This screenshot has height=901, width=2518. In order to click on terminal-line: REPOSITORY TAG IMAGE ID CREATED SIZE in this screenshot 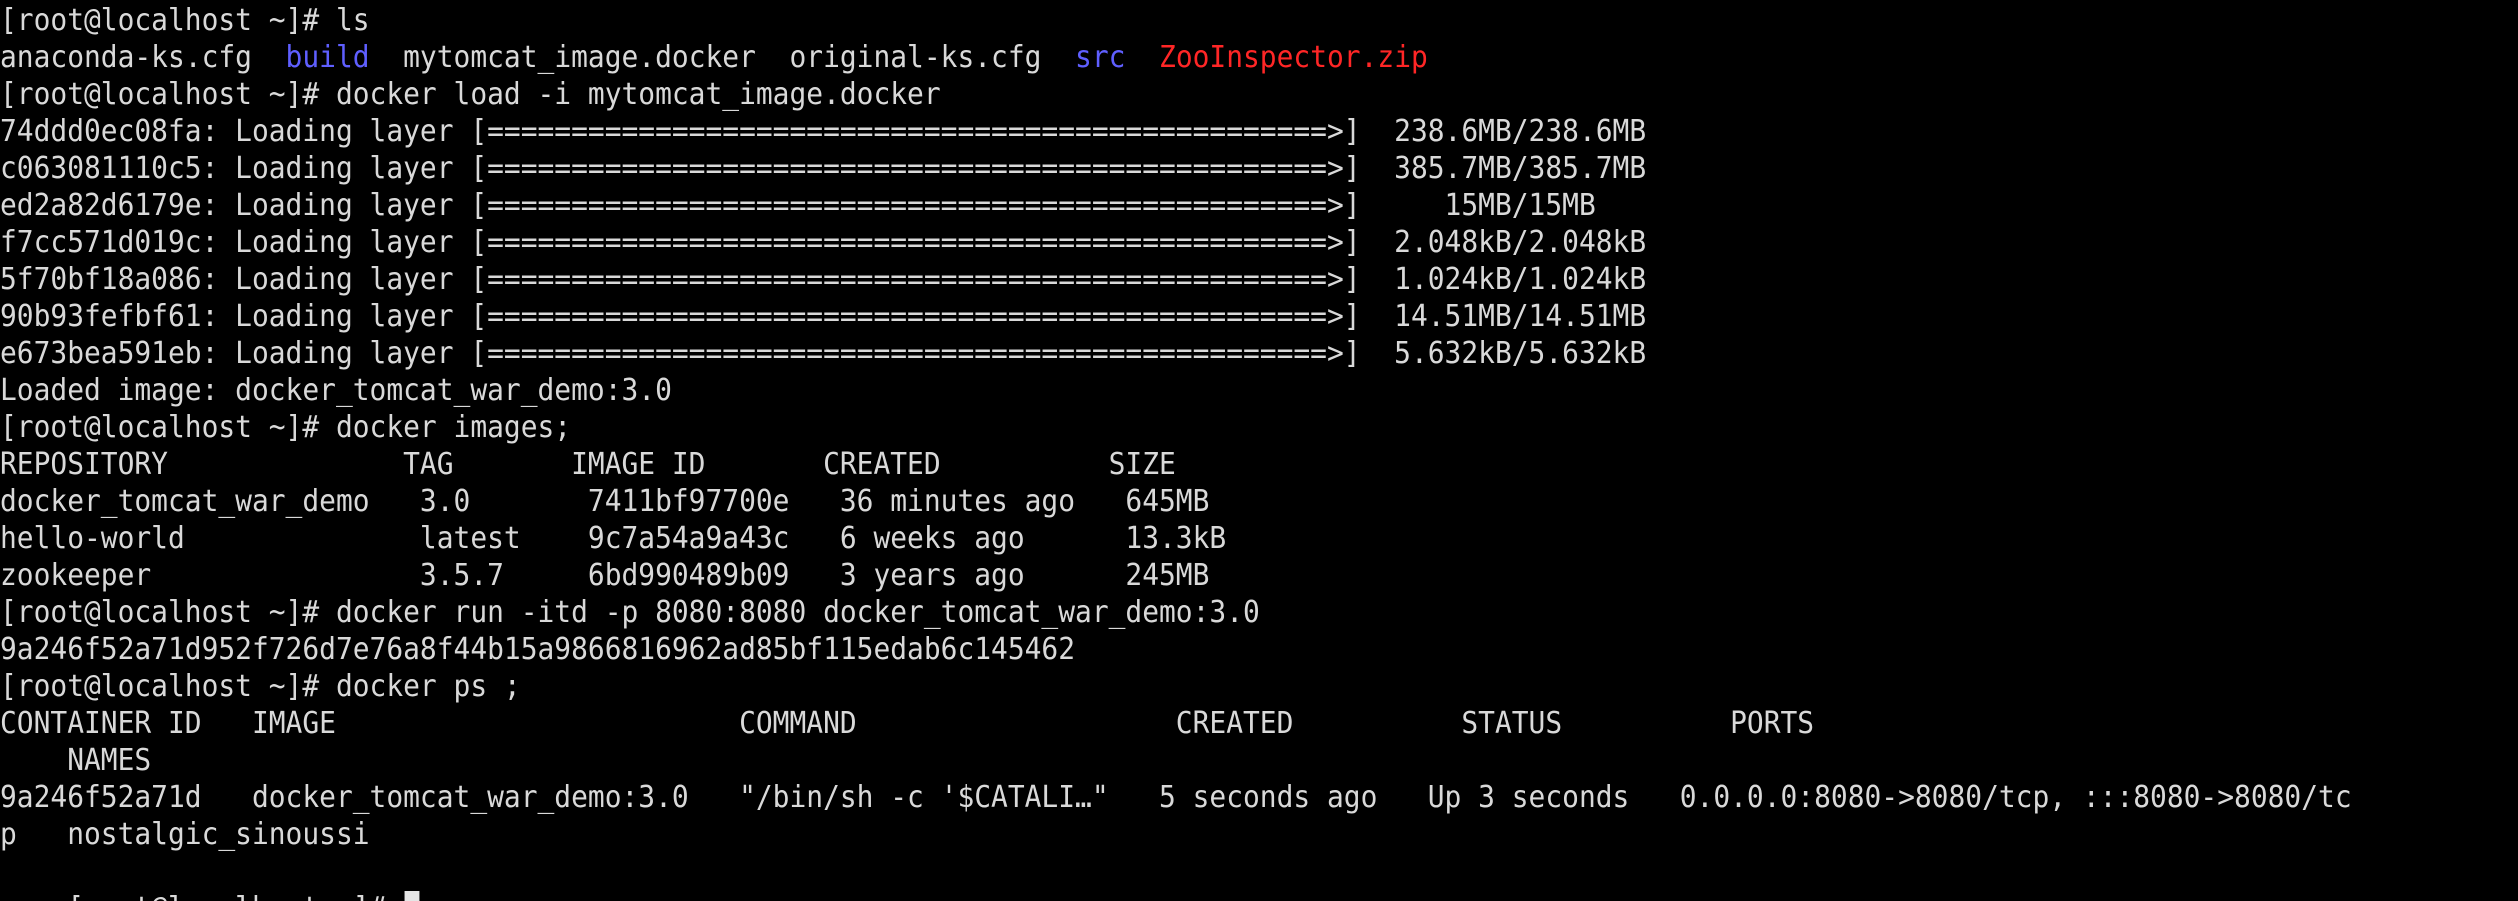, I will do `click(588, 464)`.